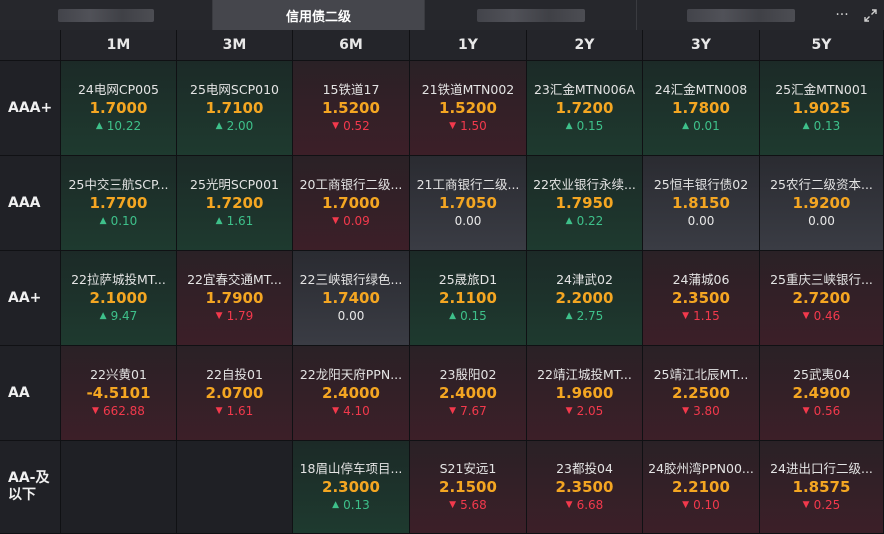  What do you see at coordinates (119, 108) in the screenshot?
I see `grid-cell-aaa-plus-1m: 24电网CP005 1.7000 ▲ 10.22` at bounding box center [119, 108].